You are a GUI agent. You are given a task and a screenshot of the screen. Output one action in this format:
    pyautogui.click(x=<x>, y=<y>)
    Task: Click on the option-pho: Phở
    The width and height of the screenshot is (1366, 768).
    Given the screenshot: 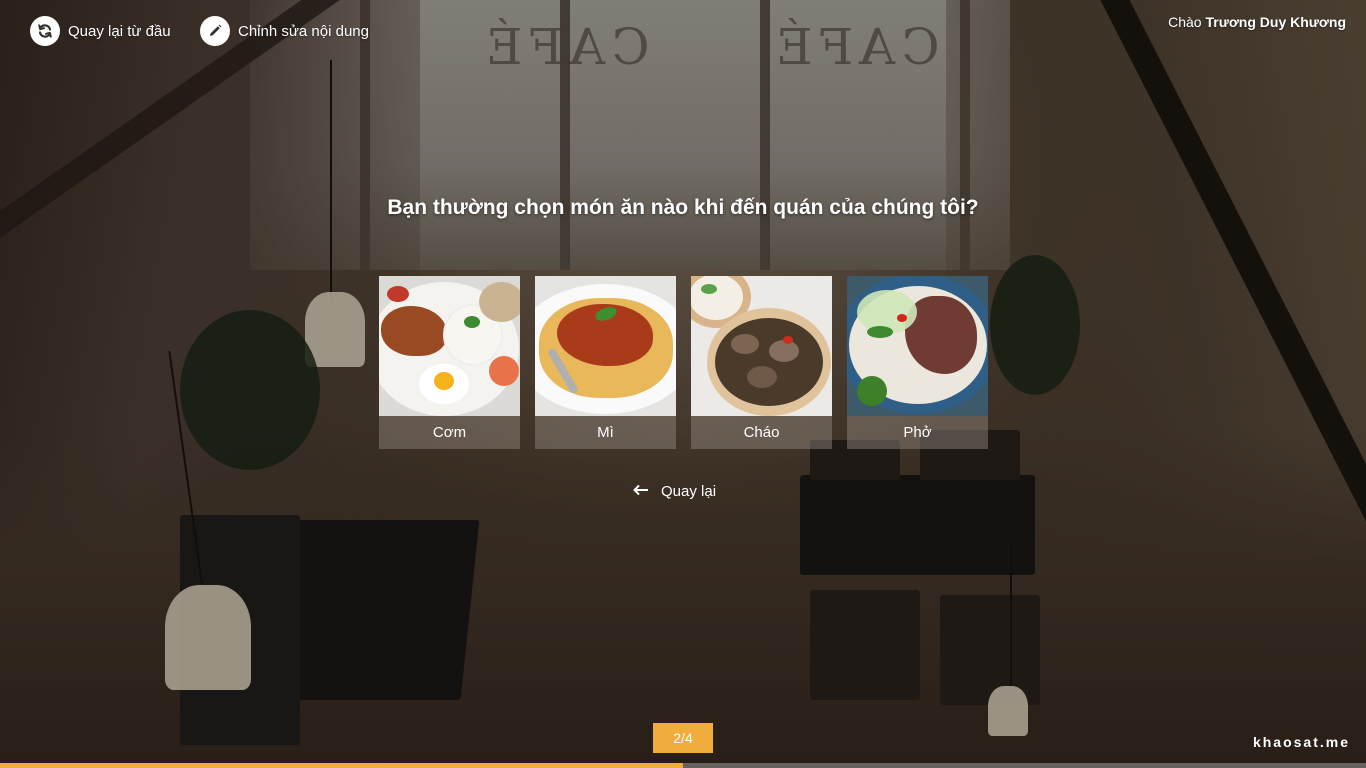 What is the action you would take?
    pyautogui.click(x=917, y=362)
    